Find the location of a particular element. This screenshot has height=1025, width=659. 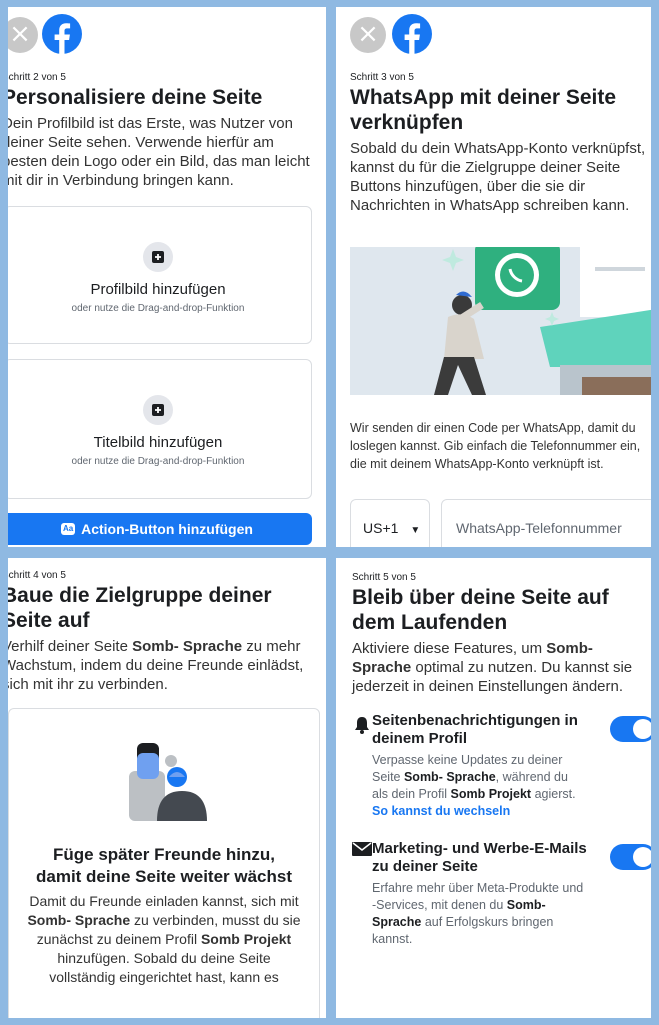

envelope-icon is located at coordinates (362, 849).